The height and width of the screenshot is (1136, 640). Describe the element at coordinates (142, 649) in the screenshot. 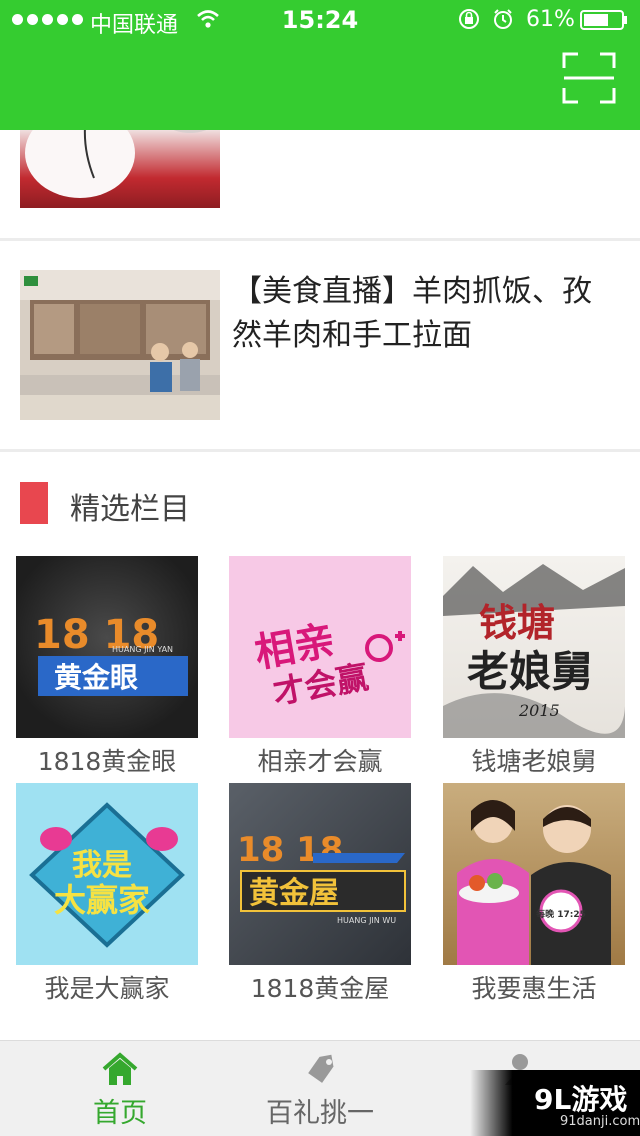

I see `svg-text: HUANG JIN YAN` at that location.